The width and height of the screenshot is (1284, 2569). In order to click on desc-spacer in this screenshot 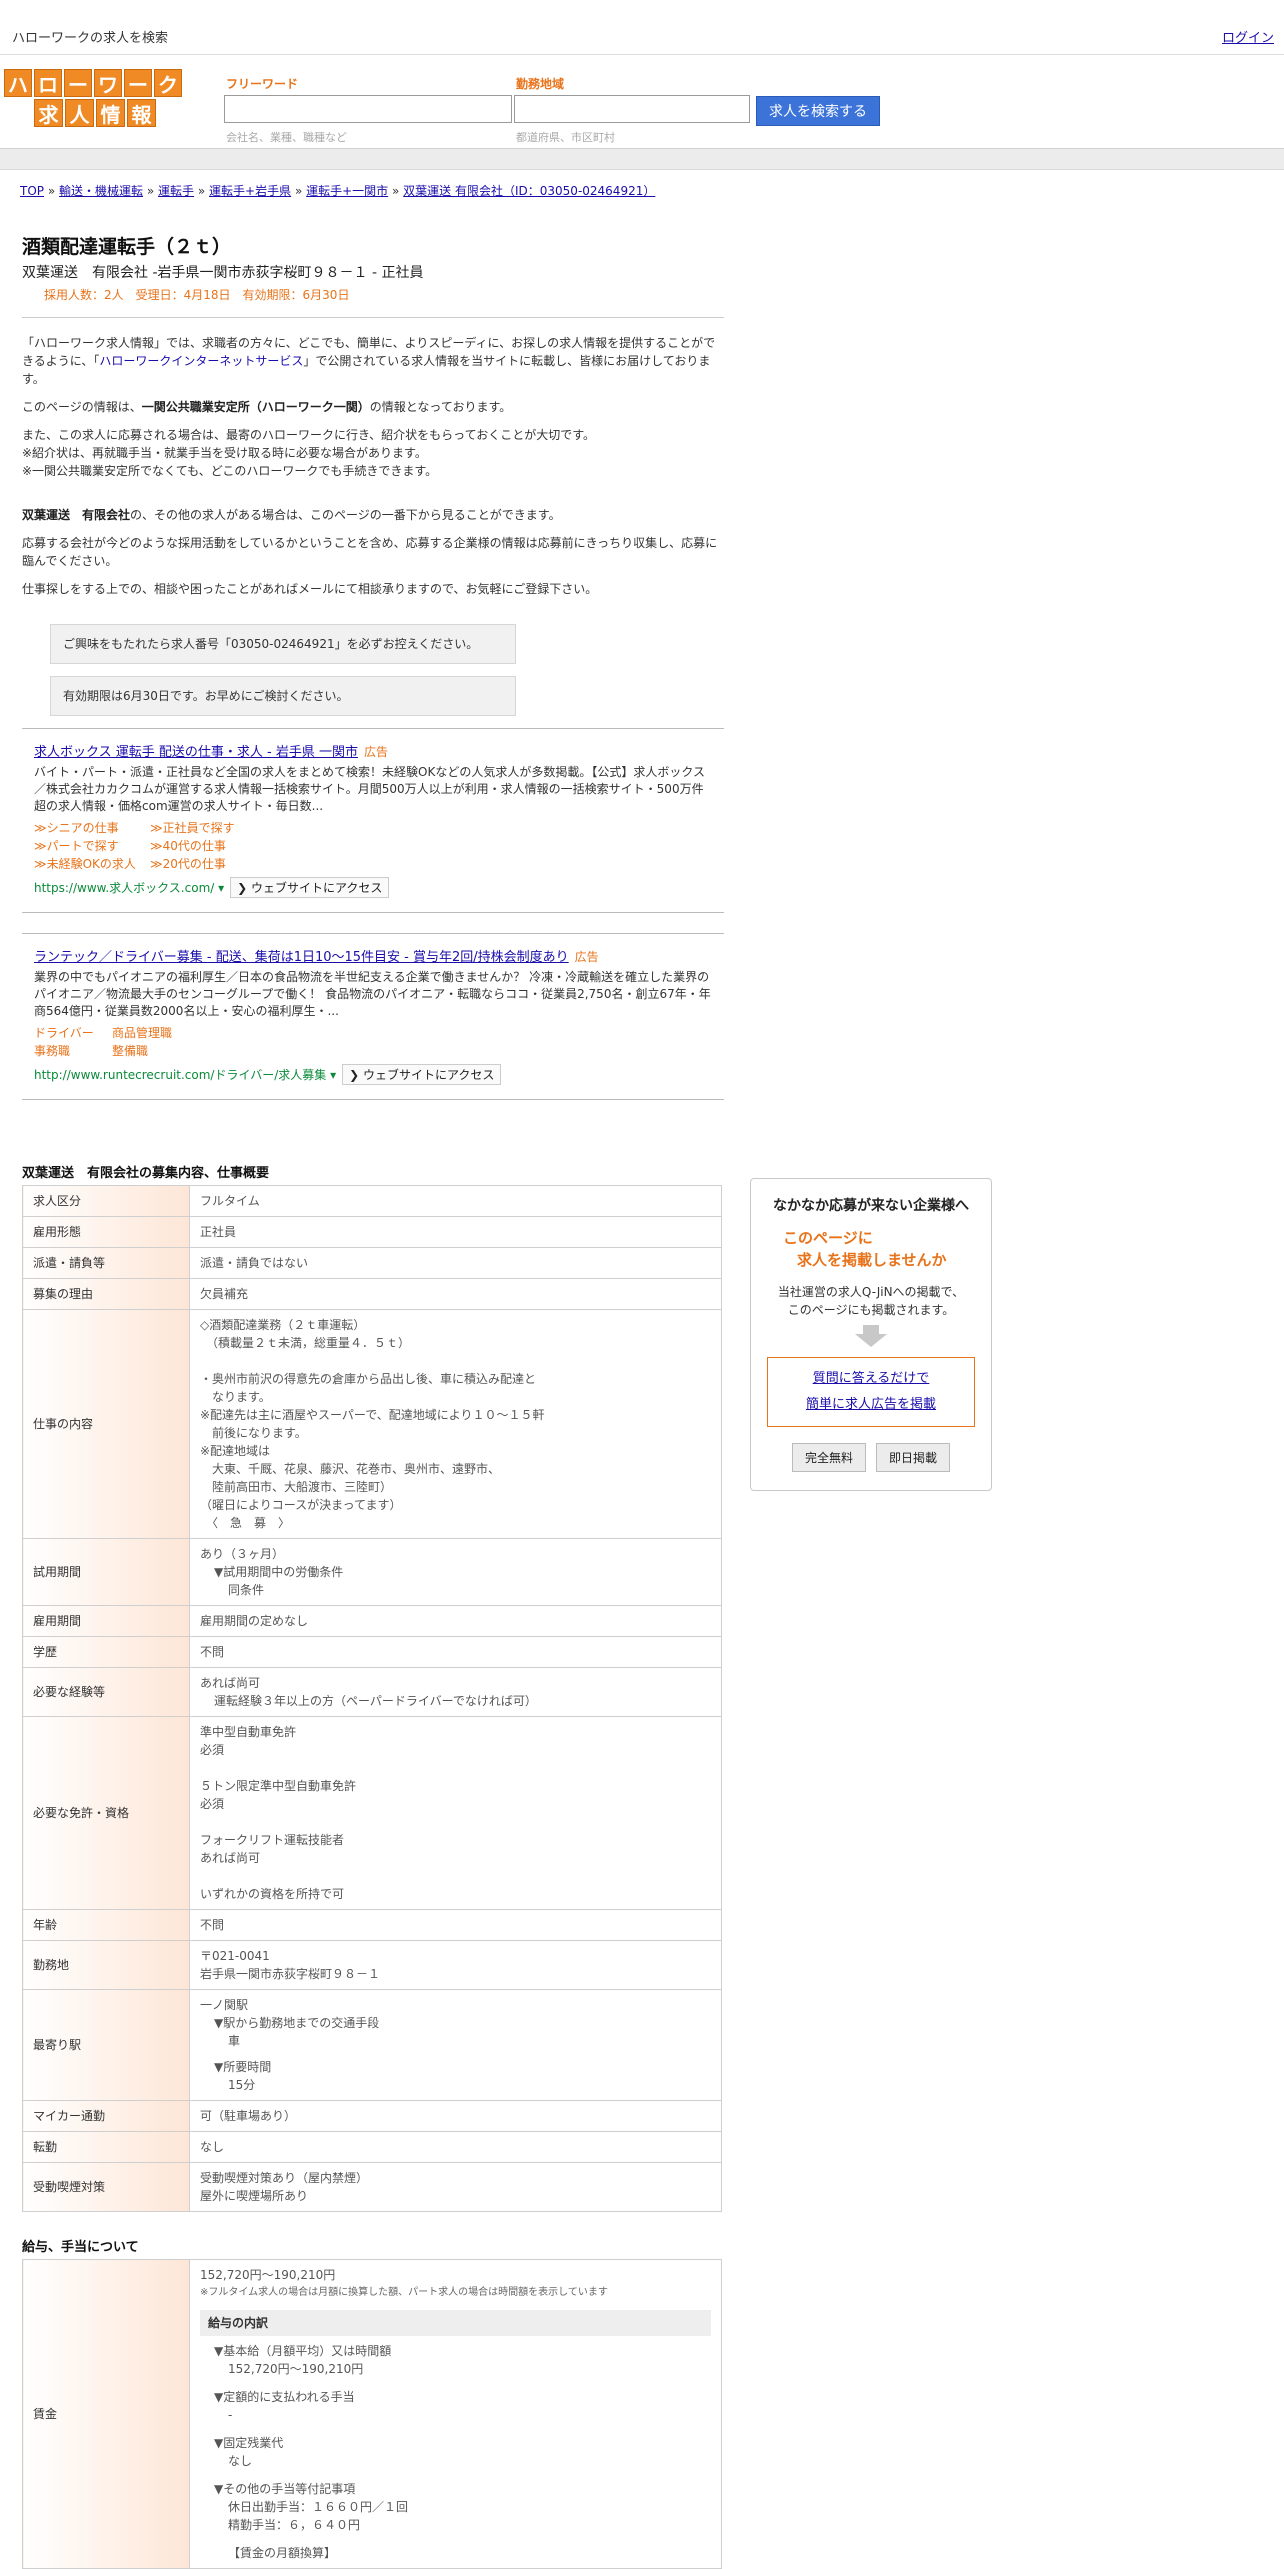, I will do `click(455, 1361)`.